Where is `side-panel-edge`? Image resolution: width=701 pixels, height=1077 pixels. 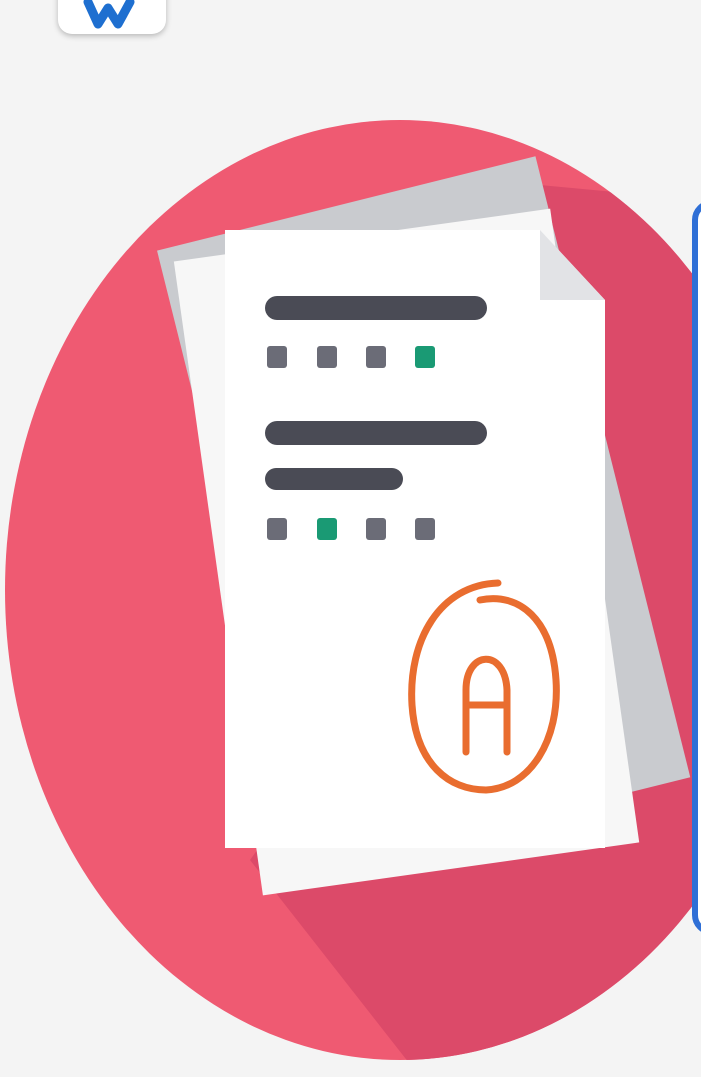
side-panel-edge is located at coordinates (696, 567).